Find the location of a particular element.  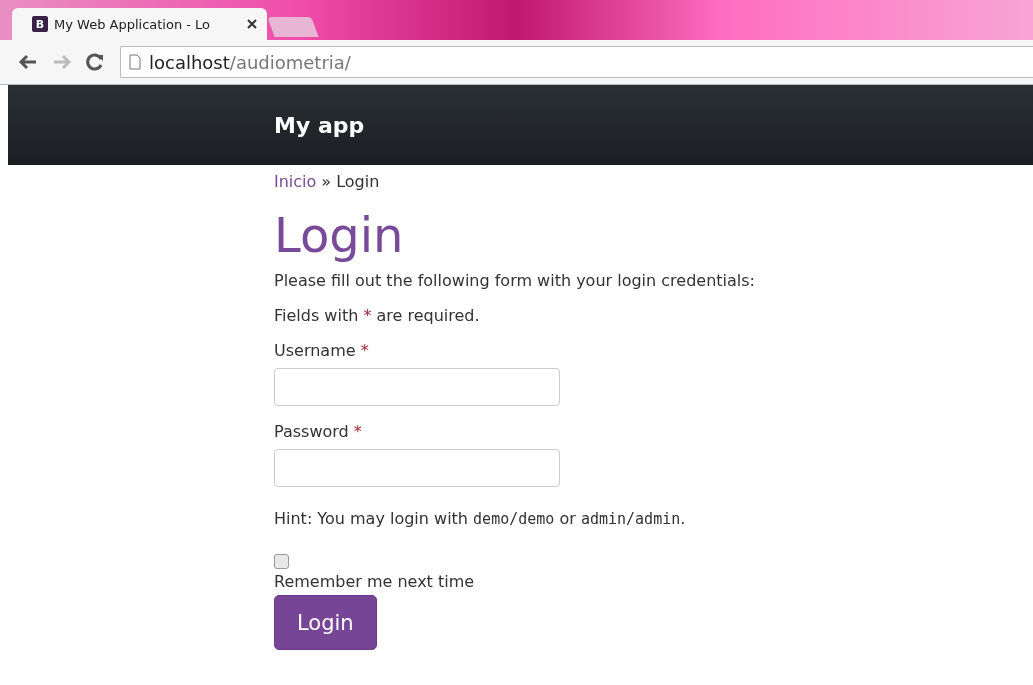

page-icon is located at coordinates (135, 62).